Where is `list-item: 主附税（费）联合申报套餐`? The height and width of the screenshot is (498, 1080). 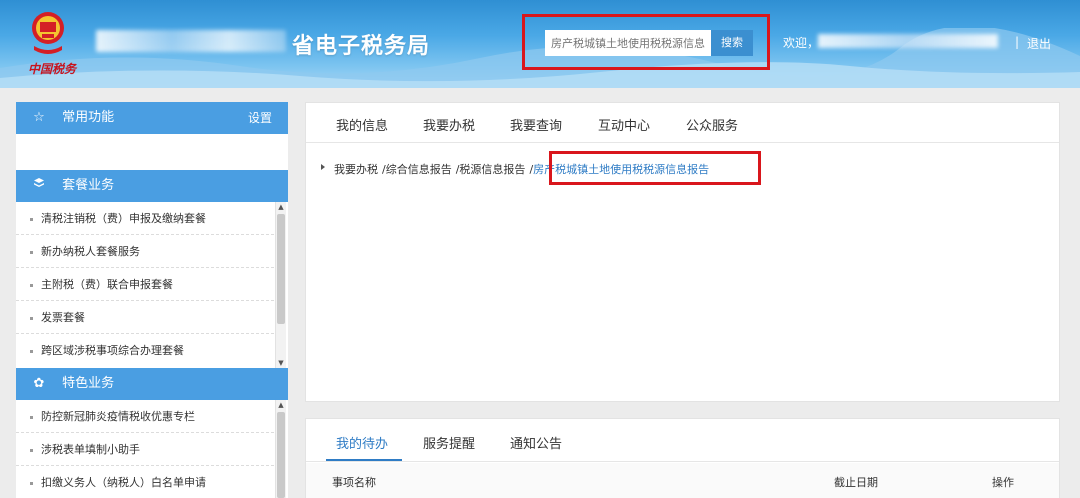 list-item: 主附税（费）联合申报套餐 is located at coordinates (145, 284).